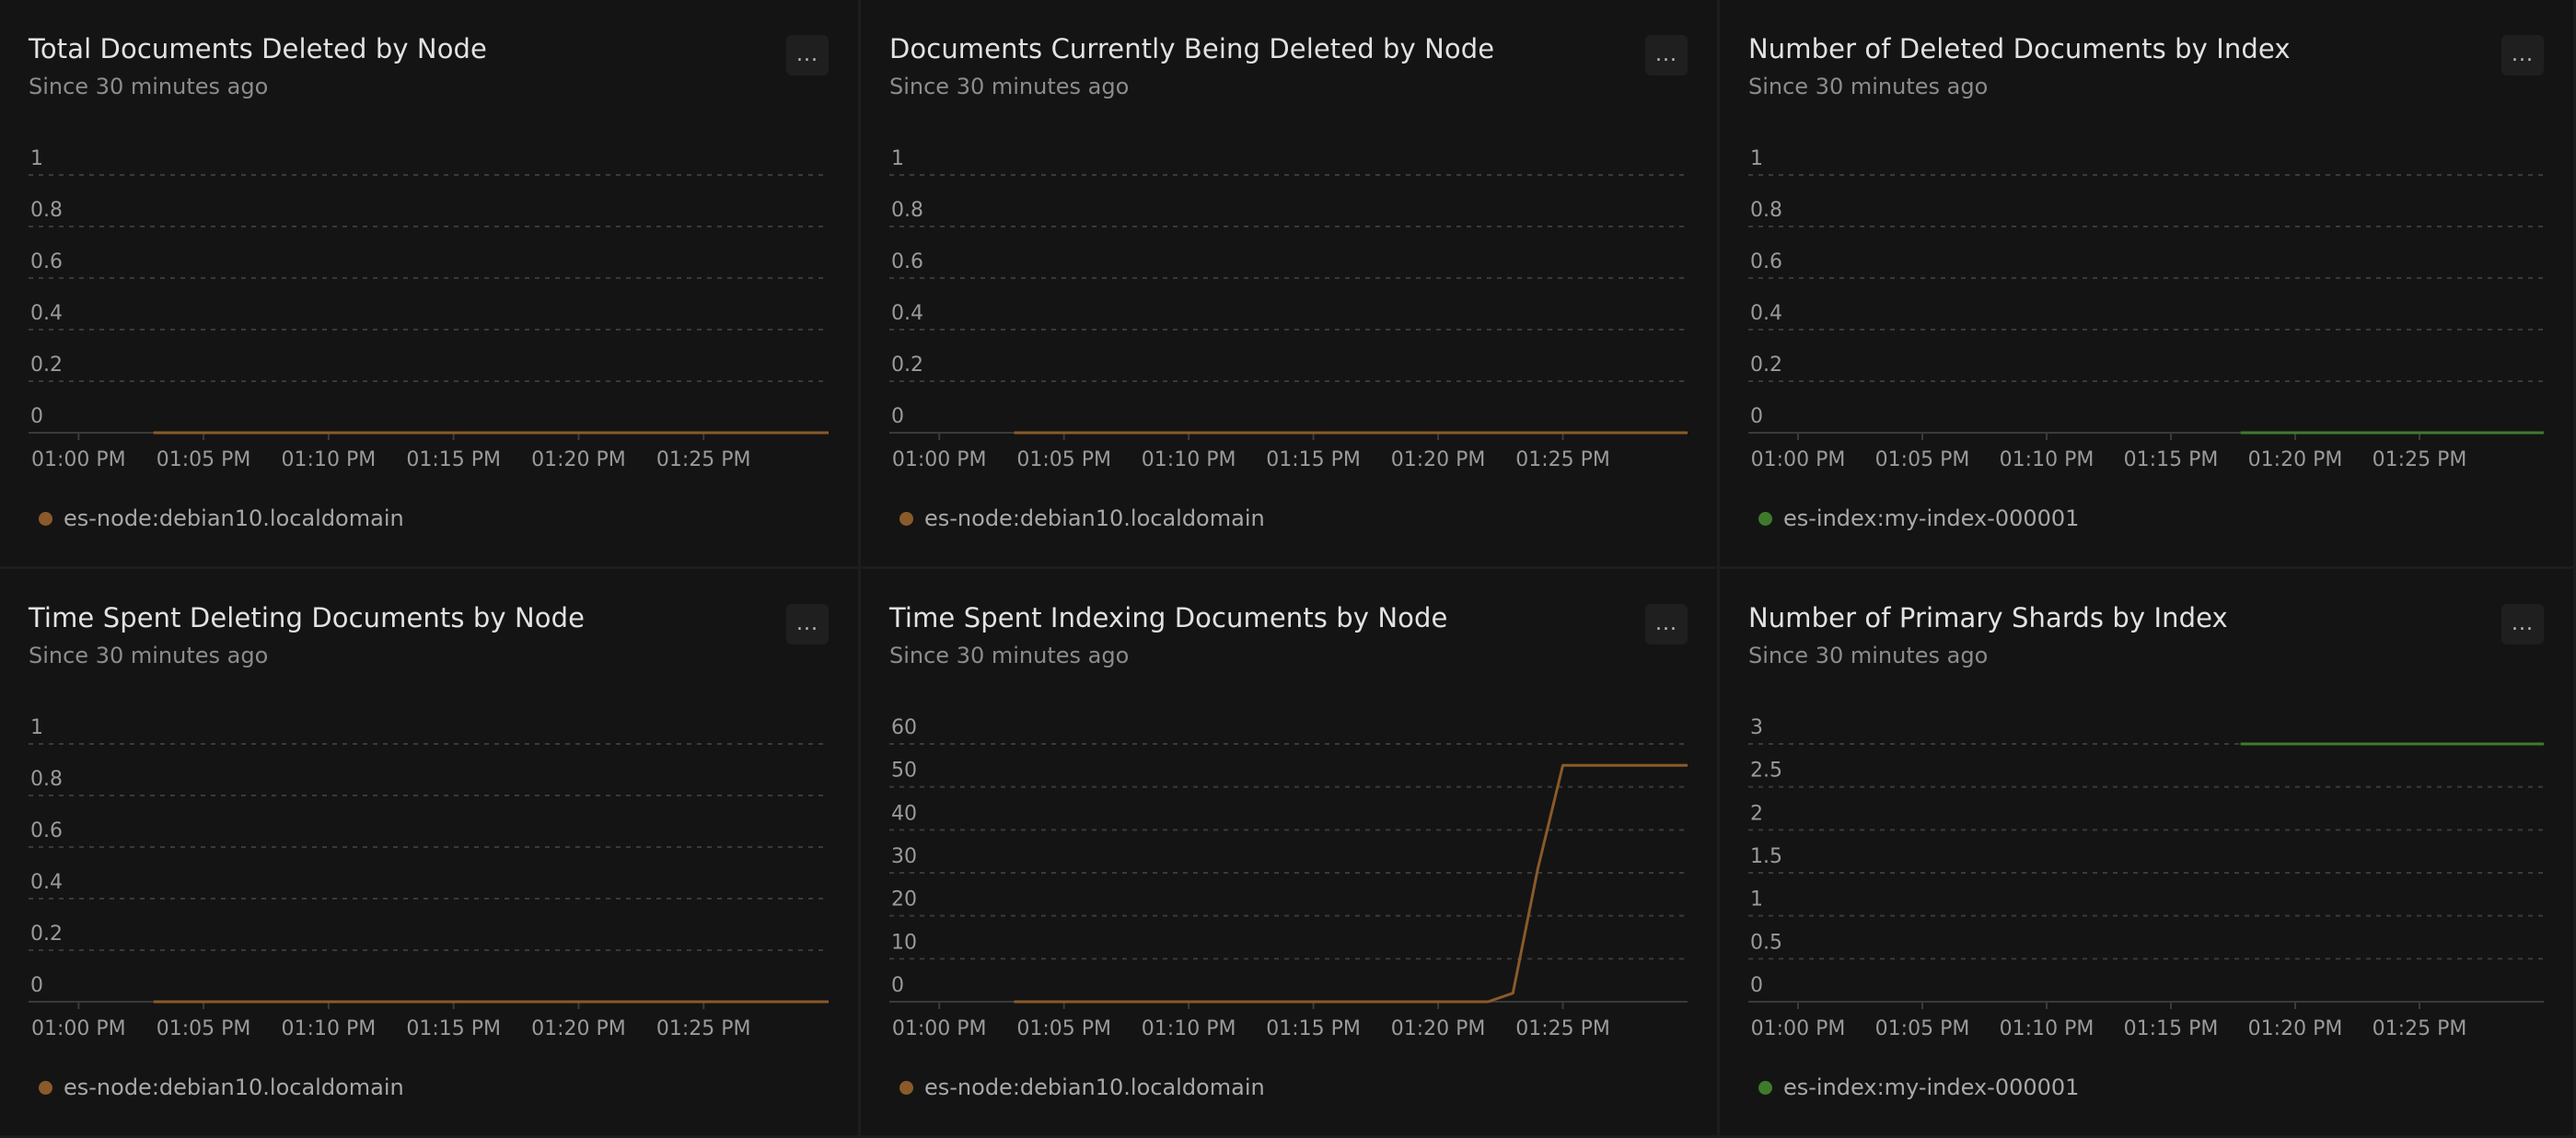  What do you see at coordinates (904, 900) in the screenshot?
I see `y-tick-label: 20` at bounding box center [904, 900].